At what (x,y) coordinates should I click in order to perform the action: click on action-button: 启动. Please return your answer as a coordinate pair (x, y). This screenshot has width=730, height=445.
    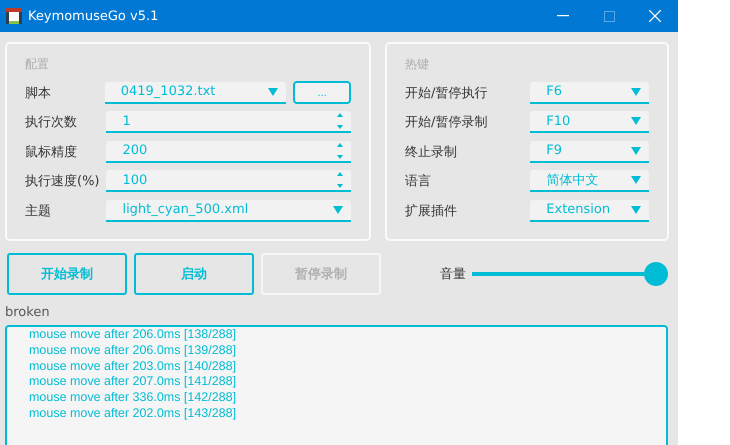
    Looking at the image, I should click on (194, 274).